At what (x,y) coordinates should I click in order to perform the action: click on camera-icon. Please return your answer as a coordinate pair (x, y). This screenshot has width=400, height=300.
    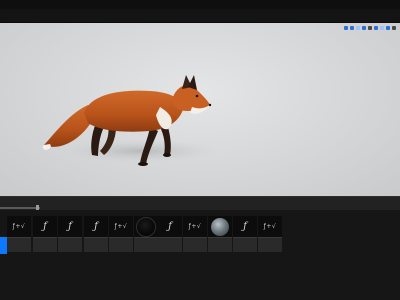
    Looking at the image, I should click on (364, 28).